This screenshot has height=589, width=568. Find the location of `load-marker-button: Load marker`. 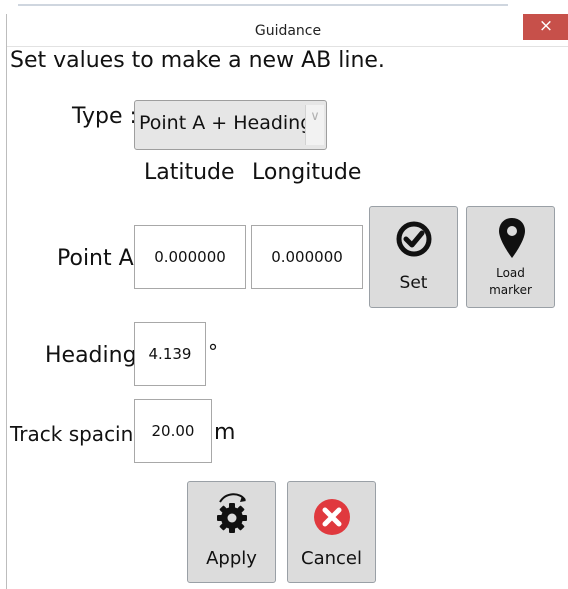

load-marker-button: Load marker is located at coordinates (510, 257).